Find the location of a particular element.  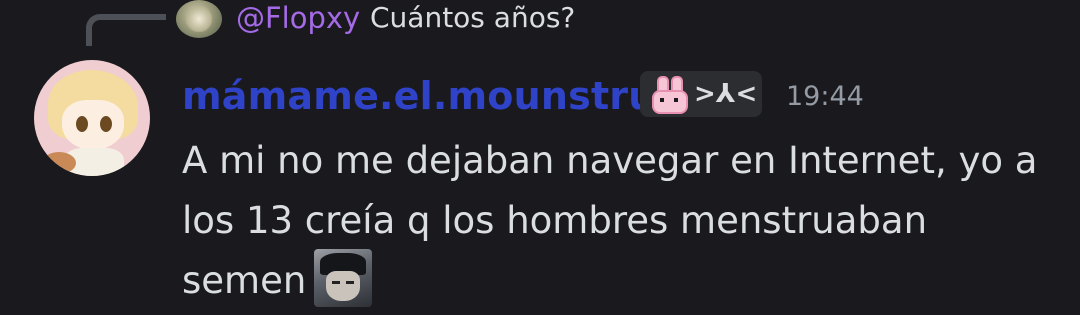

message-line: los 13 creía q los hombres menstruaban is located at coordinates (555, 220).